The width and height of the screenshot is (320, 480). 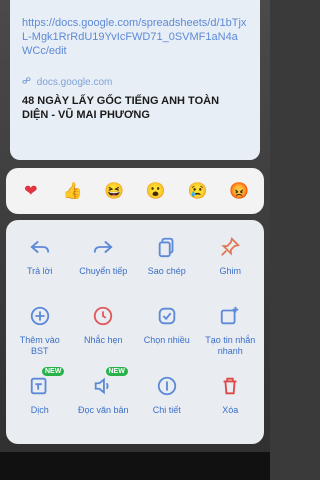 I want to click on laughing-face-icon: 😆, so click(x=114, y=191).